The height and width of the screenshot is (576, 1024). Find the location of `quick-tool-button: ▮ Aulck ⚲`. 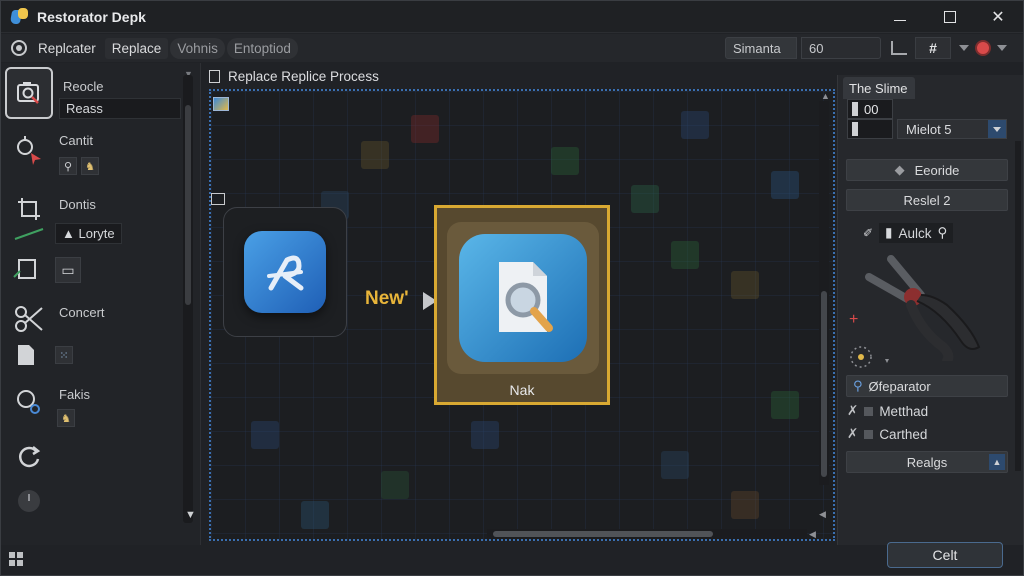

quick-tool-button: ▮ Aulck ⚲ is located at coordinates (916, 233).